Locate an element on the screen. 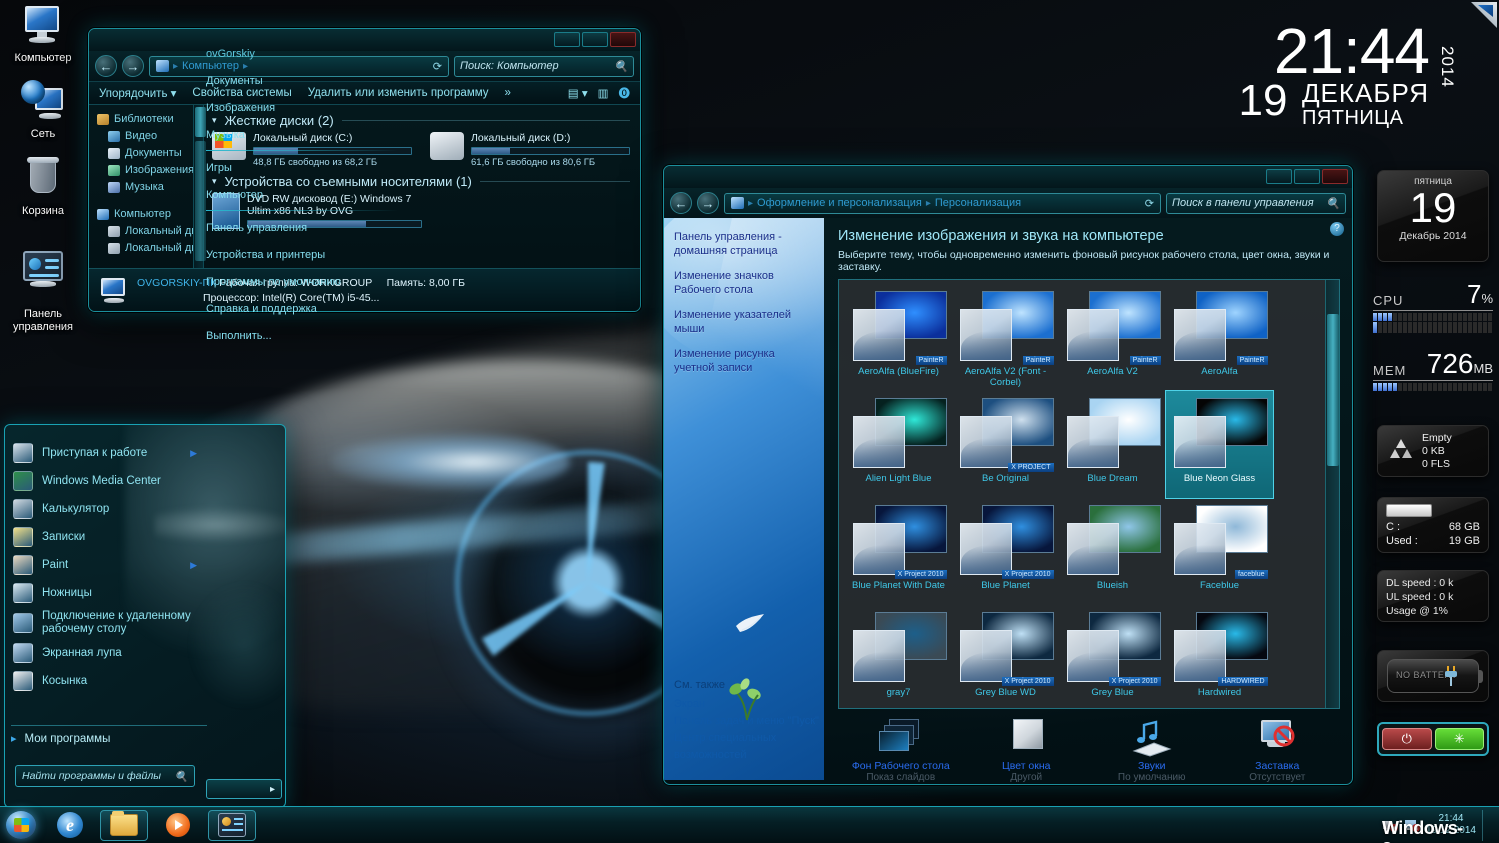 This screenshot has height=843, width=1499. theme-item: PainteR AeroAlfa is located at coordinates (1219, 337).